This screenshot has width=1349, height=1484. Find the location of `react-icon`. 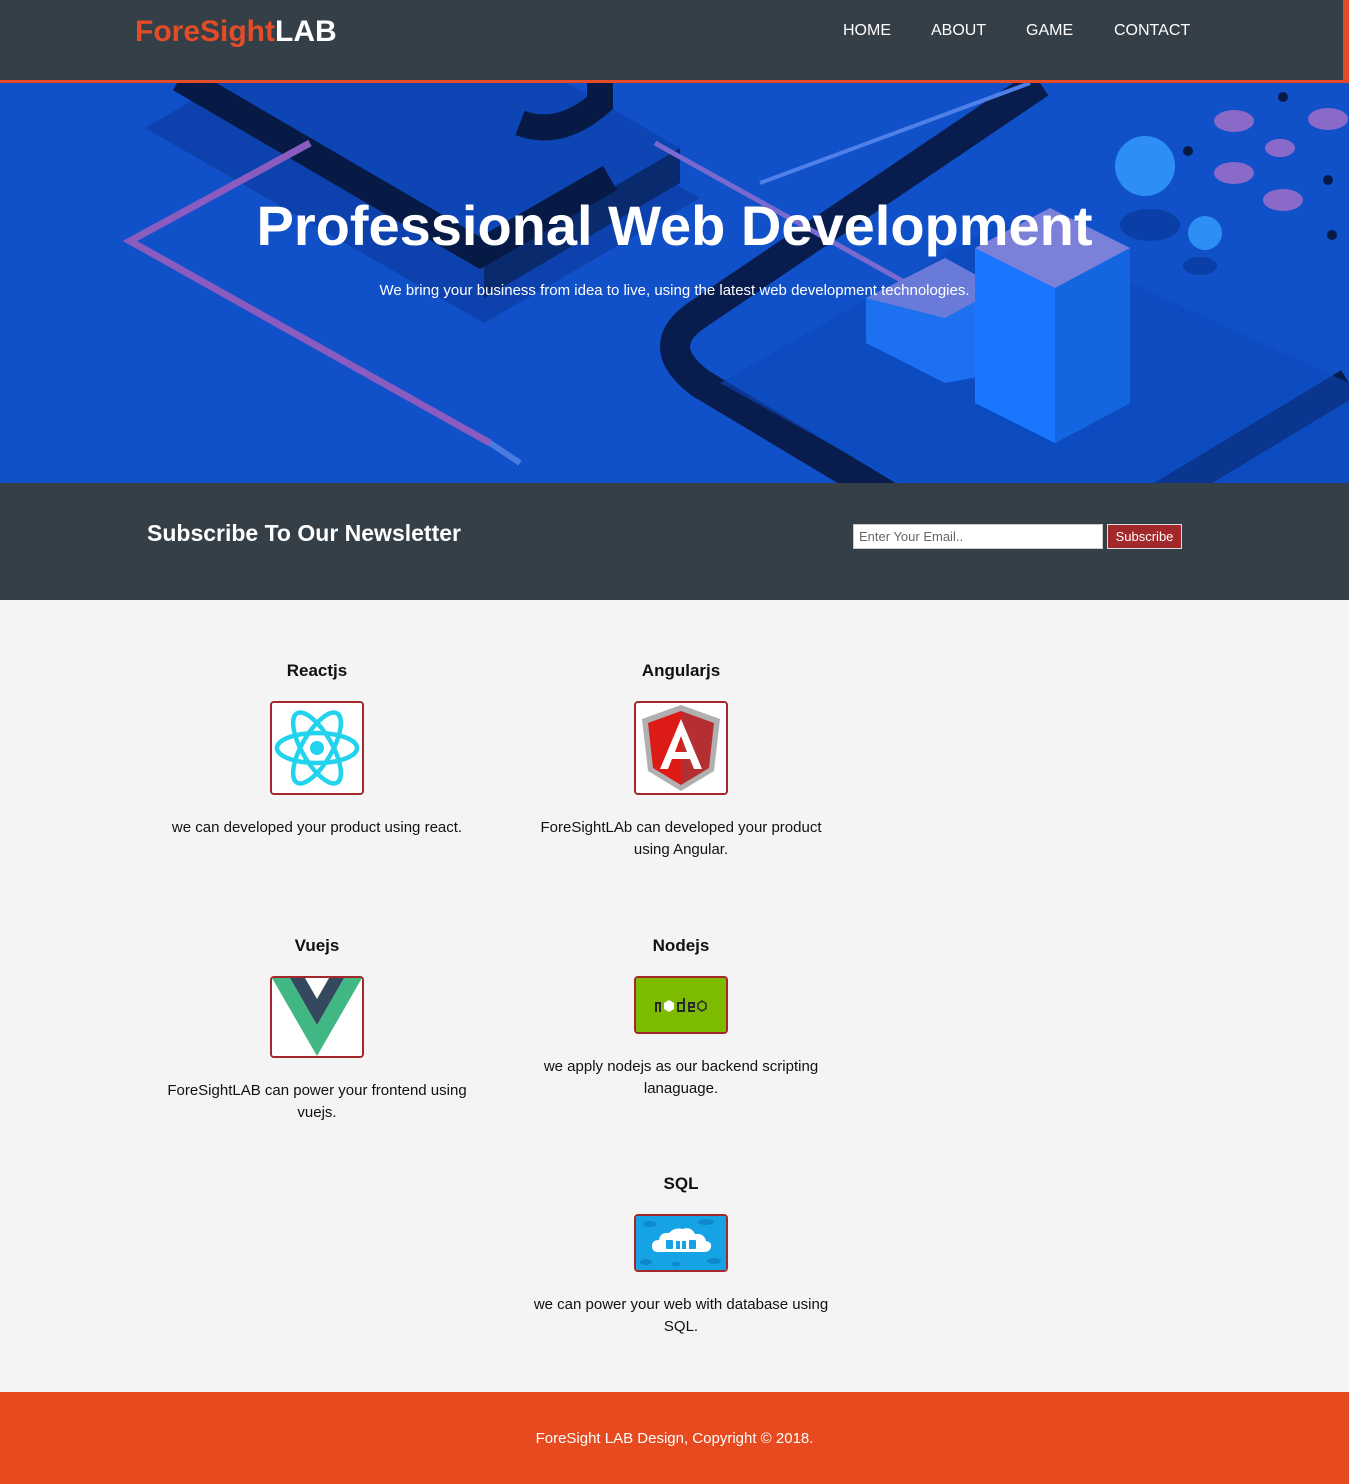

react-icon is located at coordinates (317, 748).